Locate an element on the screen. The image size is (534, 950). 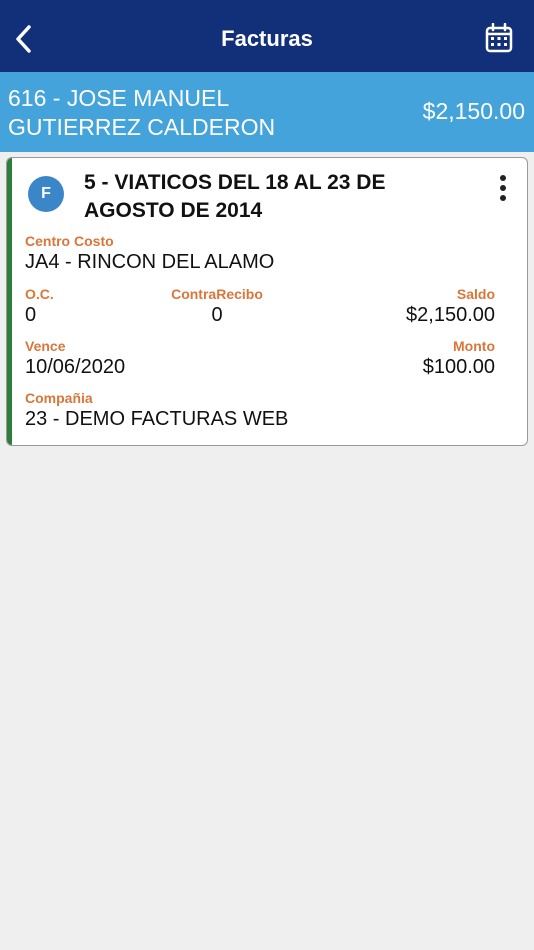
page-title: Facturas is located at coordinates (267, 38).